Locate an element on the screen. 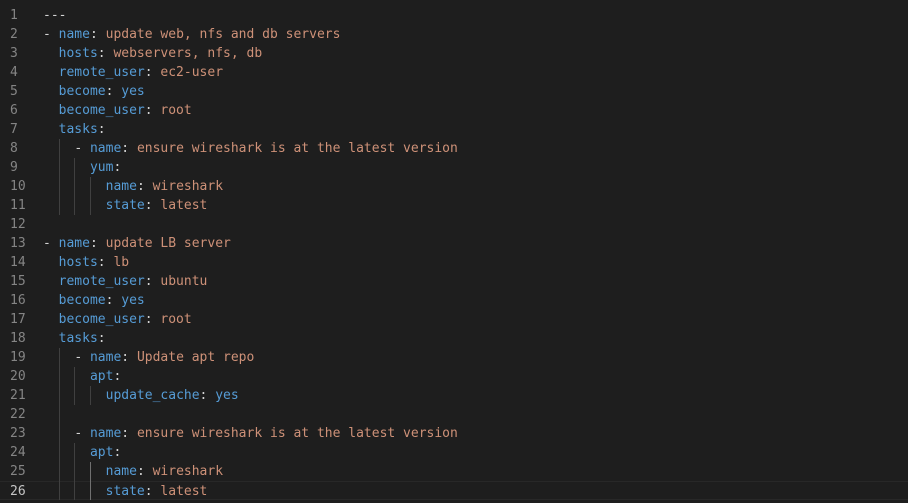 The width and height of the screenshot is (908, 503). line-content: hosts: lb is located at coordinates (86, 262).